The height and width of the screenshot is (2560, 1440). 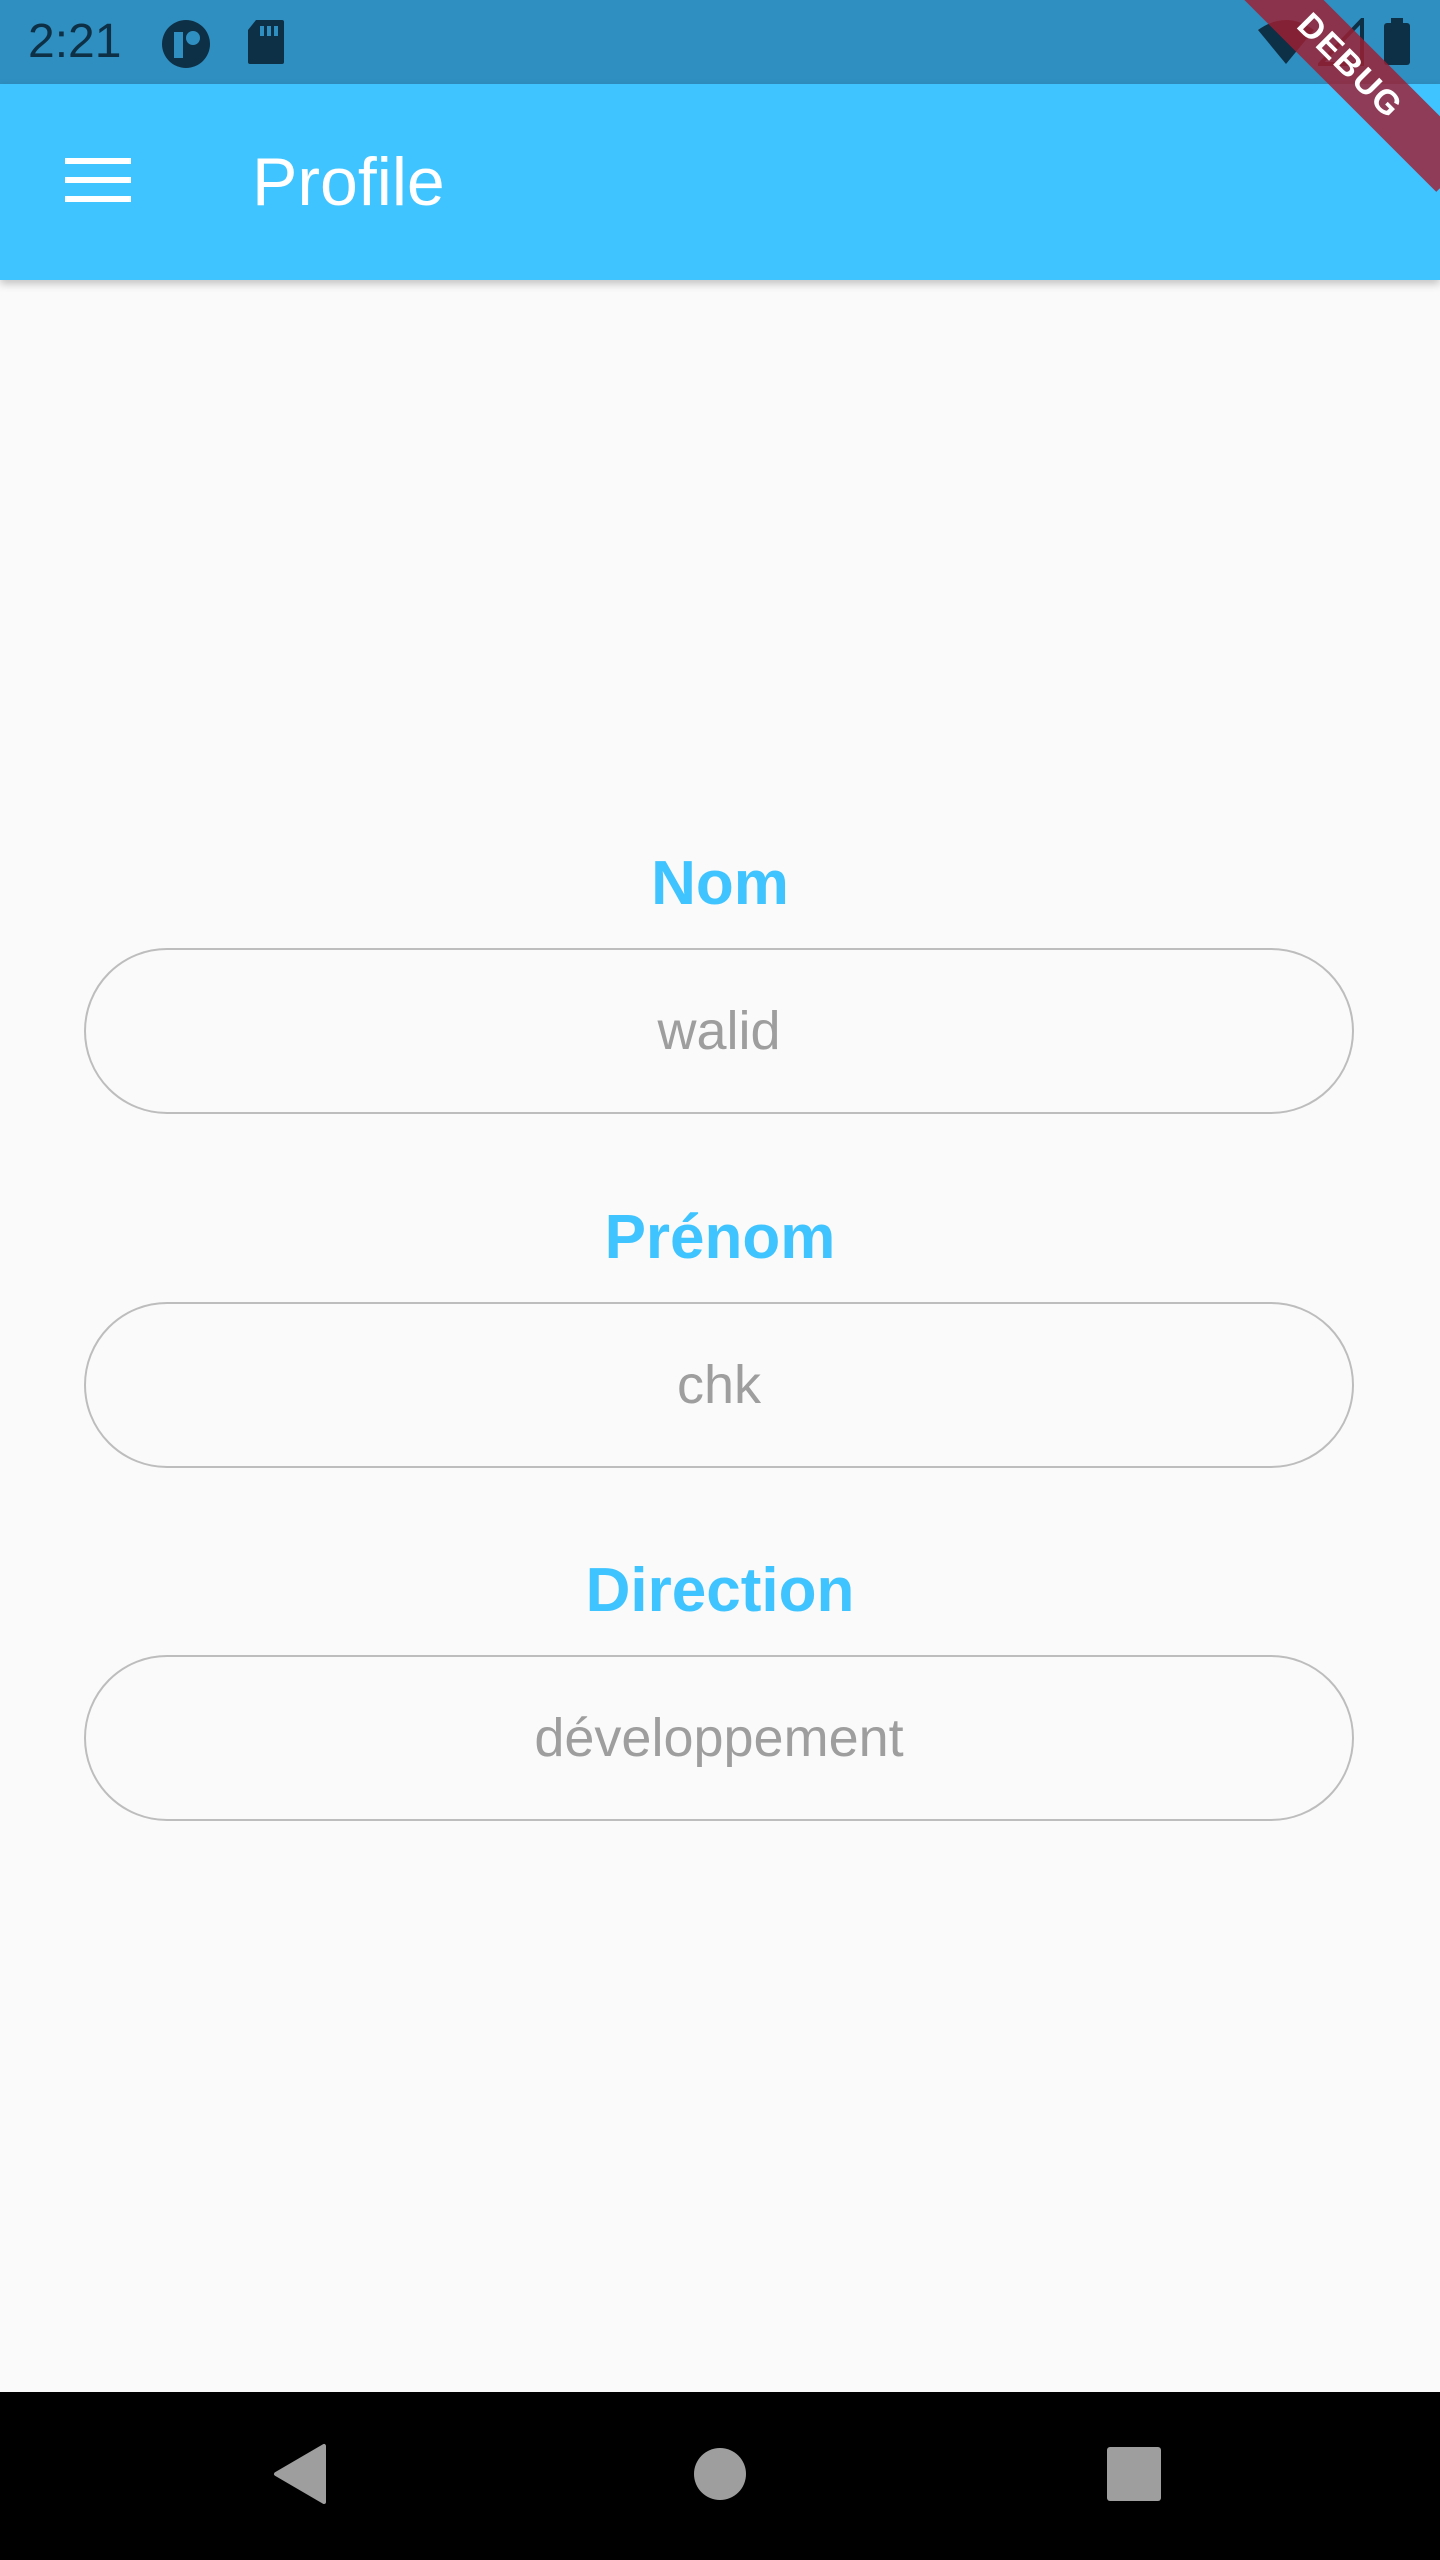 I want to click on page-title: Profile, so click(x=348, y=182).